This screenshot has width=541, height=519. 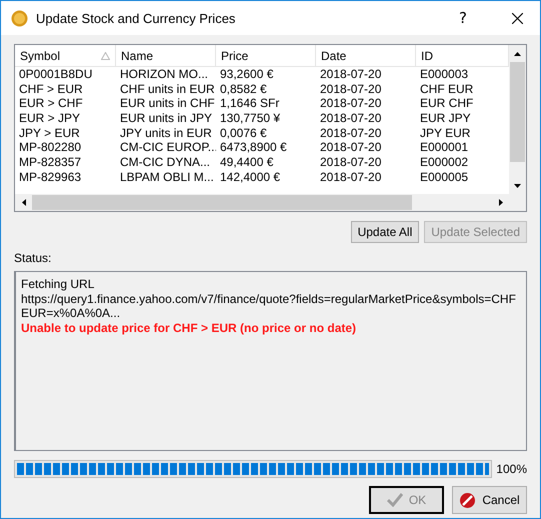 What do you see at coordinates (166, 118) in the screenshot?
I see `table-cell-text: EUR units in JPY` at bounding box center [166, 118].